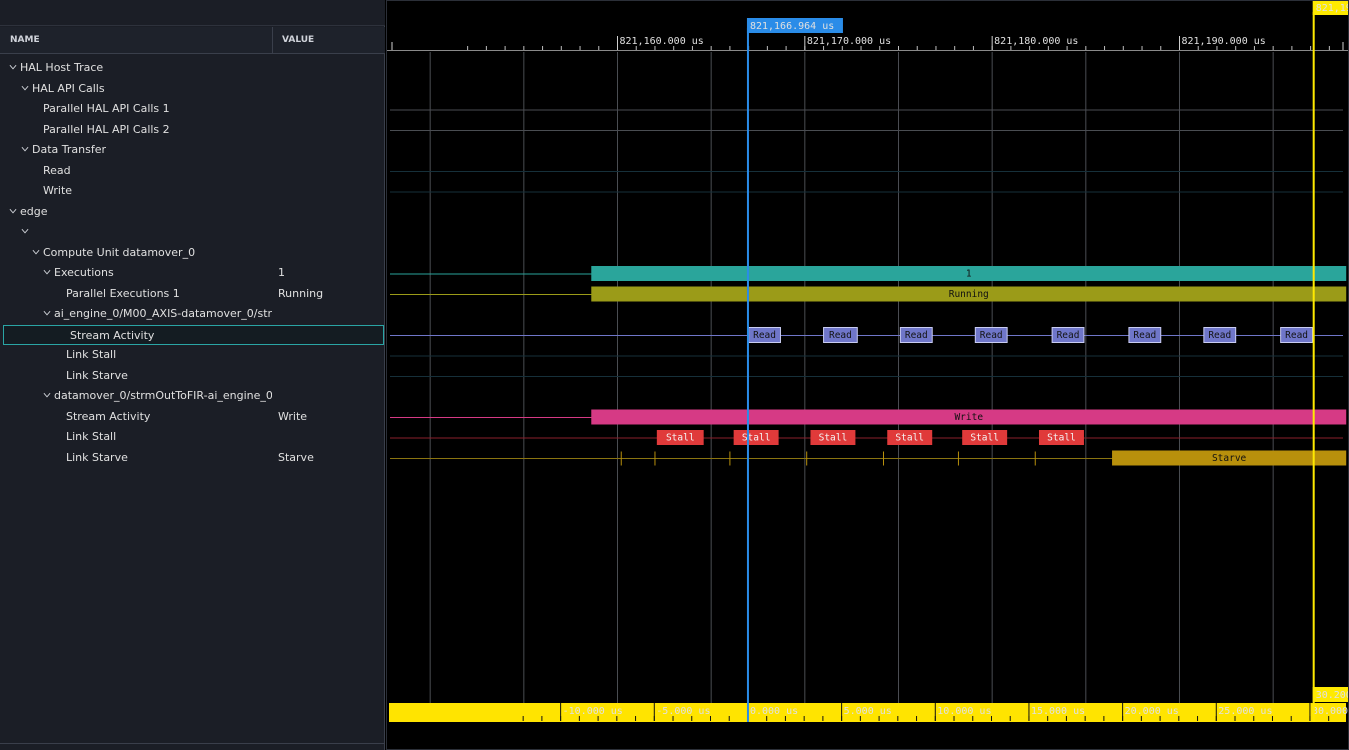 This screenshot has height=750, width=1349. I want to click on bottom-tick-label: 10.000 us, so click(964, 711).